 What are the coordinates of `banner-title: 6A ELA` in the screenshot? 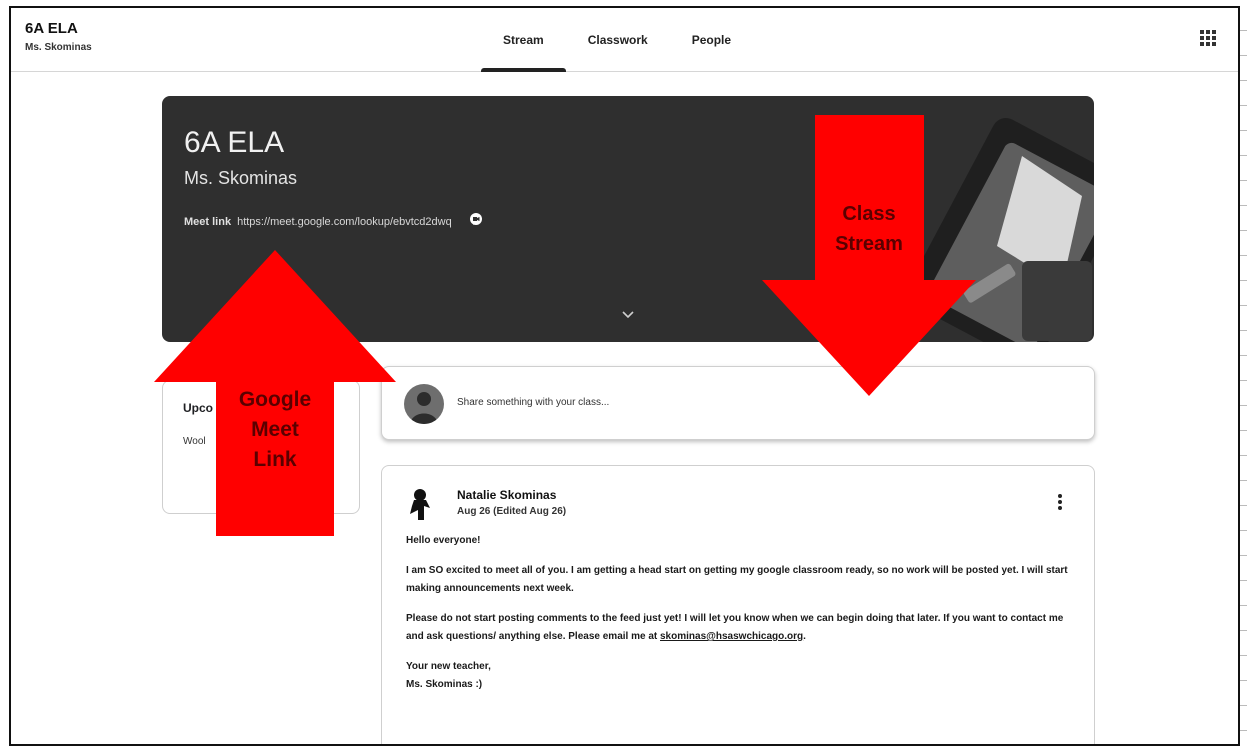 It's located at (234, 142).